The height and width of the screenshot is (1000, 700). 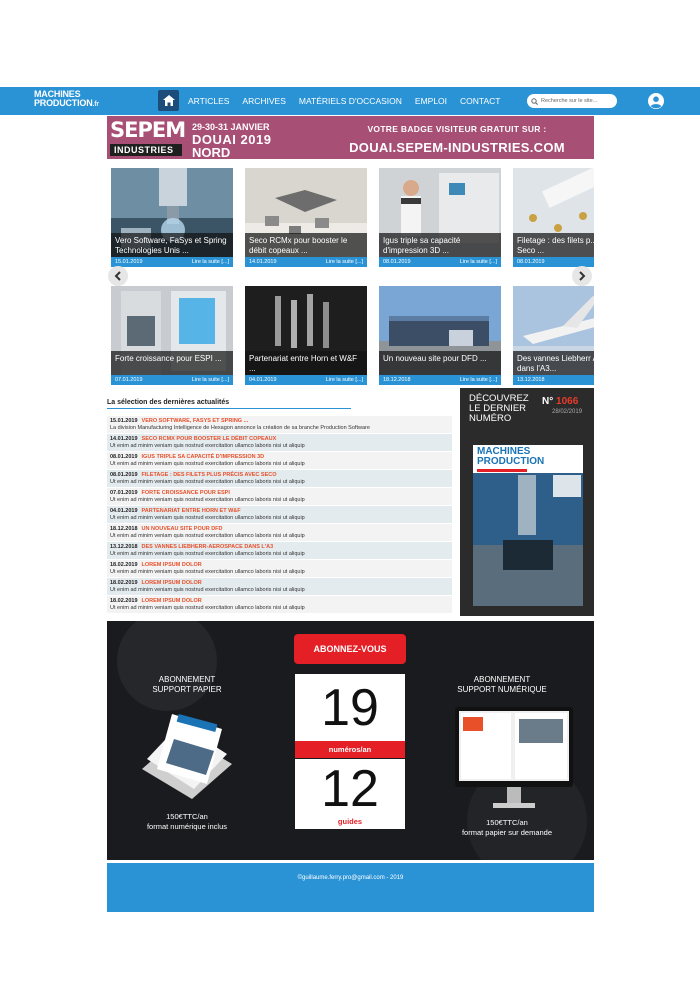 What do you see at coordinates (191, 511) in the screenshot?
I see `news-title: PARTENARIAT ENTRE HORN ET W&F` at bounding box center [191, 511].